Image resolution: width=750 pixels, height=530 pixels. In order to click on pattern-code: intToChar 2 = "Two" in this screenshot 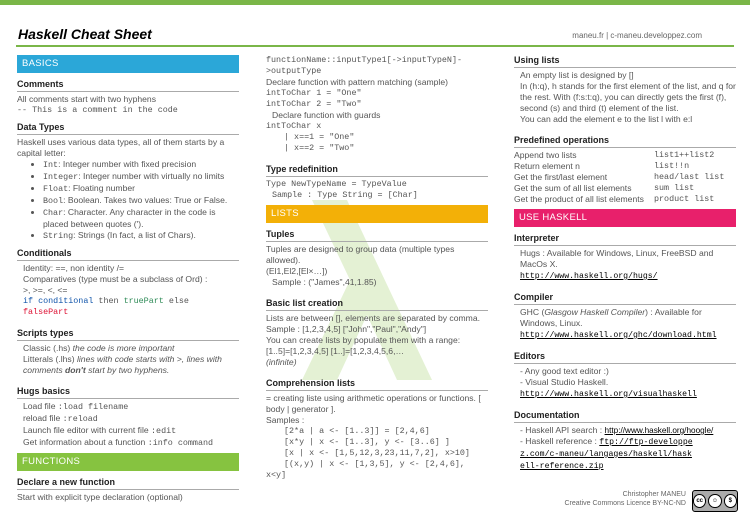, I will do `click(314, 104)`.